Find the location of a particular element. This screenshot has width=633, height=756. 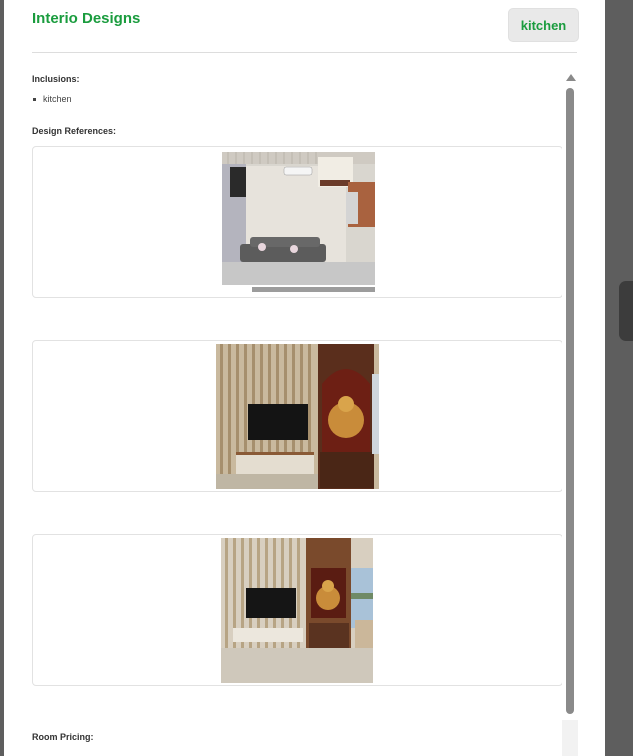

side-panel-handle is located at coordinates (626, 311).